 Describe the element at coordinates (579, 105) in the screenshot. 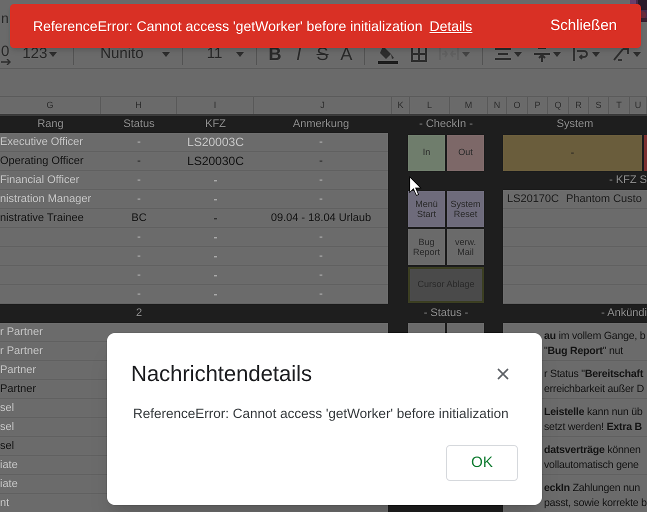

I see `column-header: R` at that location.